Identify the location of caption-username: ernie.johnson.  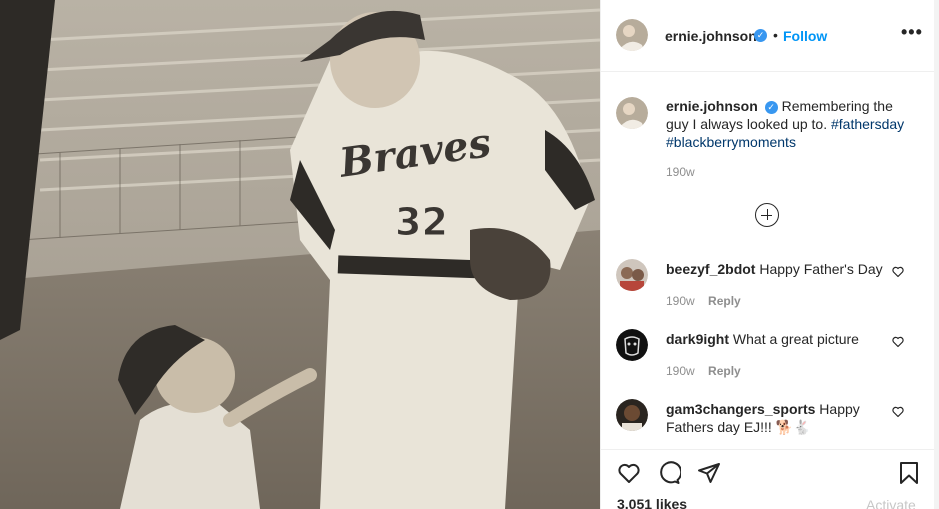
(712, 106).